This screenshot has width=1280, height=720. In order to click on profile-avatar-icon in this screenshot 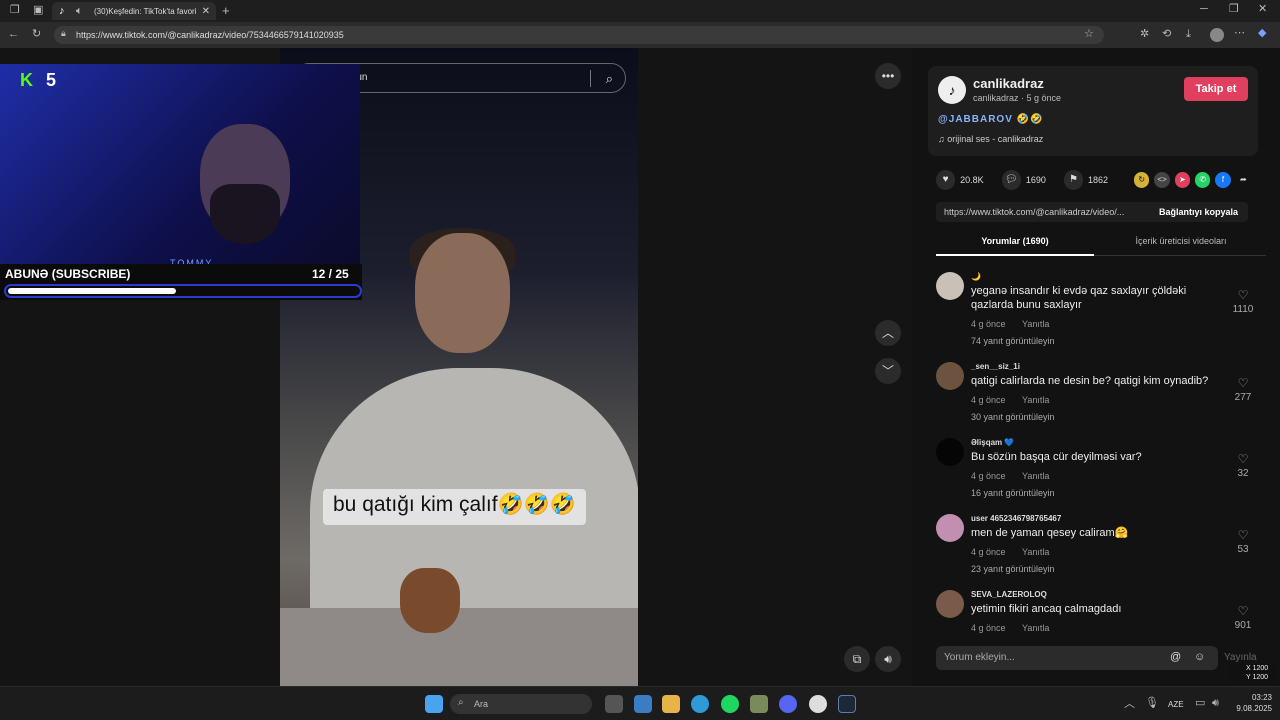, I will do `click(1217, 35)`.